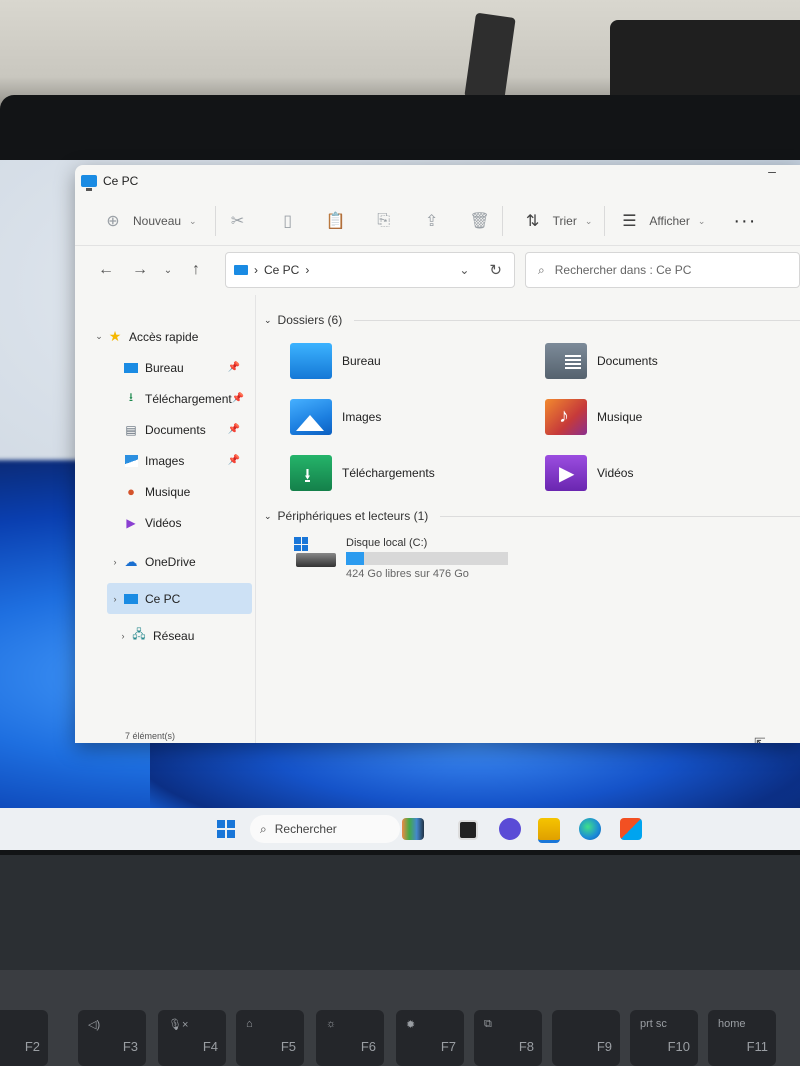 The image size is (800, 1066). I want to click on search-box: ⌕ Rechercher dans : Ce PC, so click(662, 270).